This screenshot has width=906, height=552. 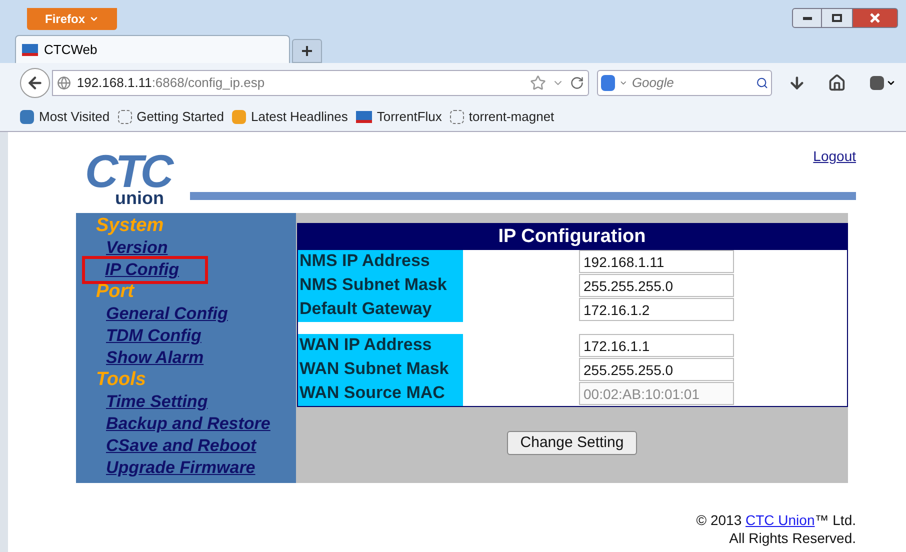 I want to click on new-tab-button, so click(x=307, y=51).